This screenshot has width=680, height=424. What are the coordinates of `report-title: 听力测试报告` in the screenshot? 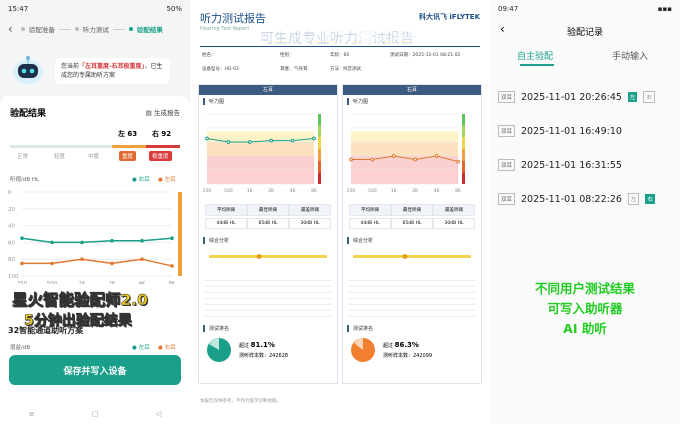 It's located at (233, 18).